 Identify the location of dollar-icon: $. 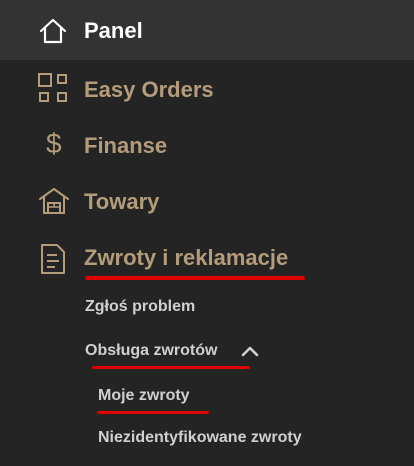
(54, 143).